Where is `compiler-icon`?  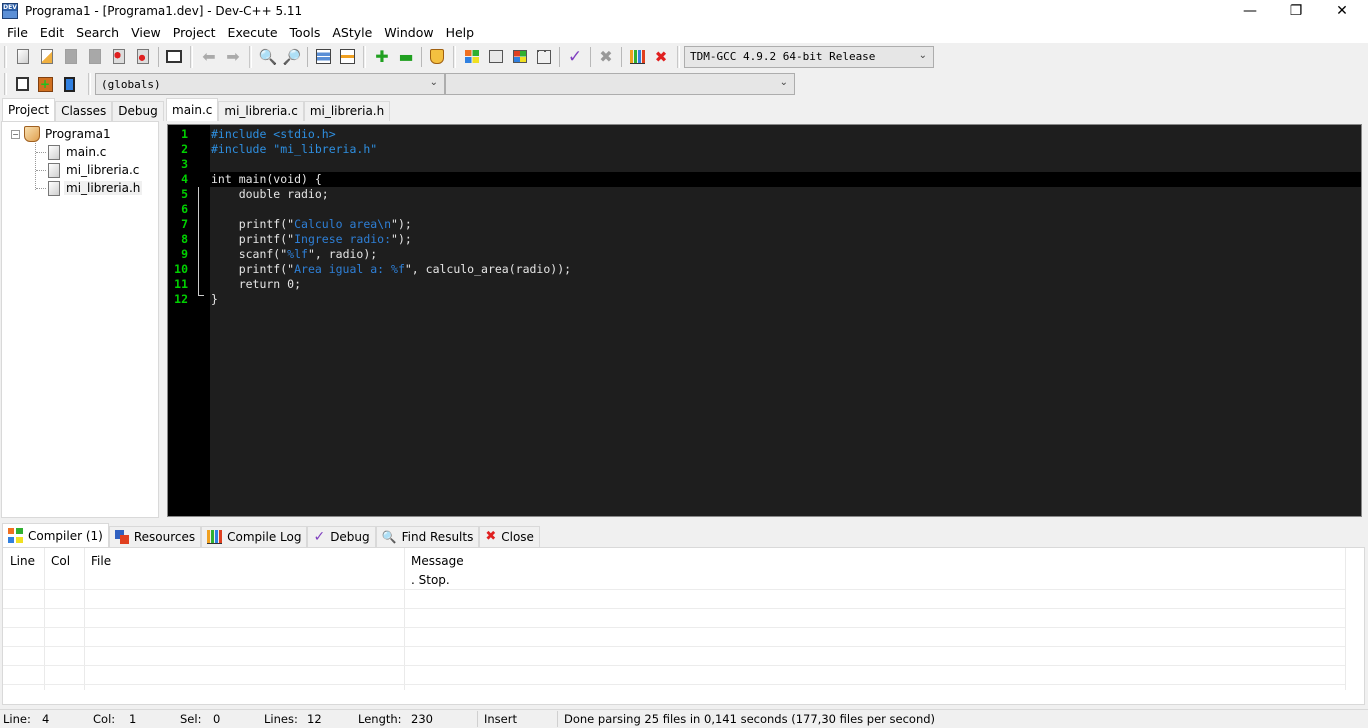
compiler-icon is located at coordinates (15, 535).